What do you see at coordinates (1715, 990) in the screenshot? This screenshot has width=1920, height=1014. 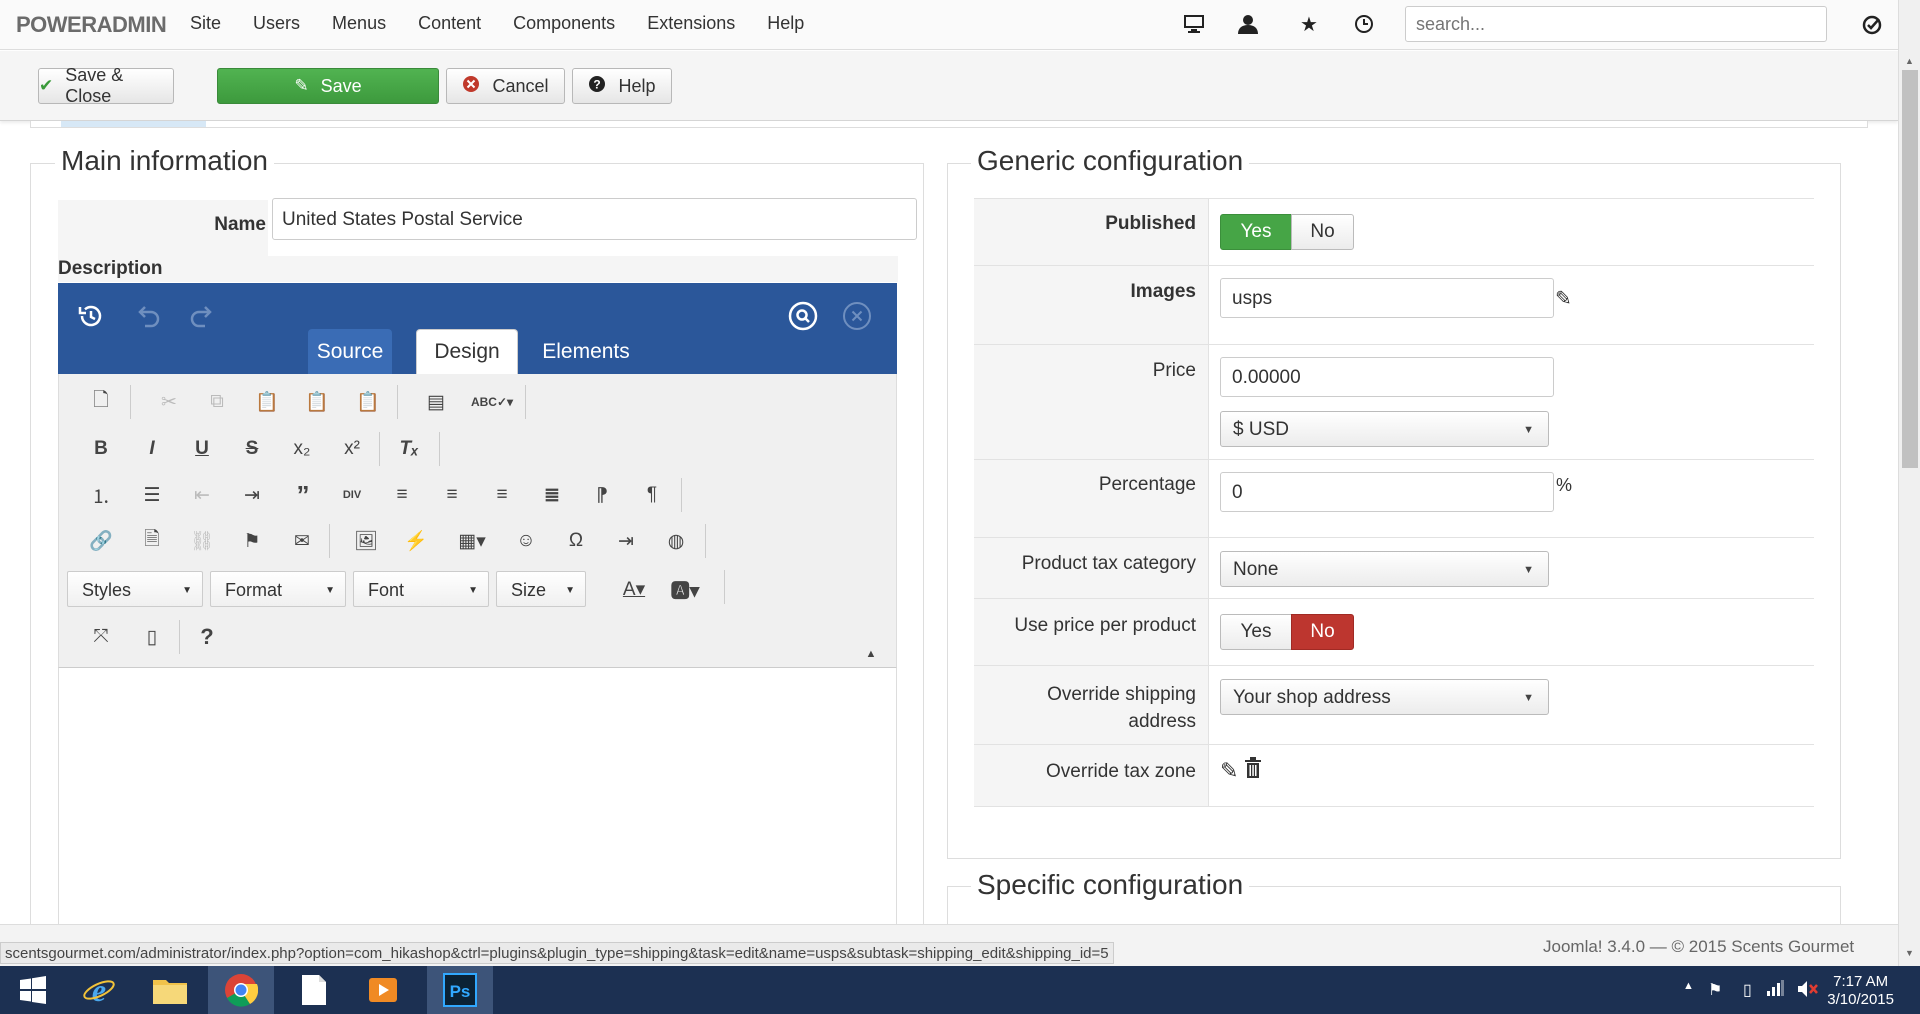 I see `action-center-flag-icon: ⚑` at bounding box center [1715, 990].